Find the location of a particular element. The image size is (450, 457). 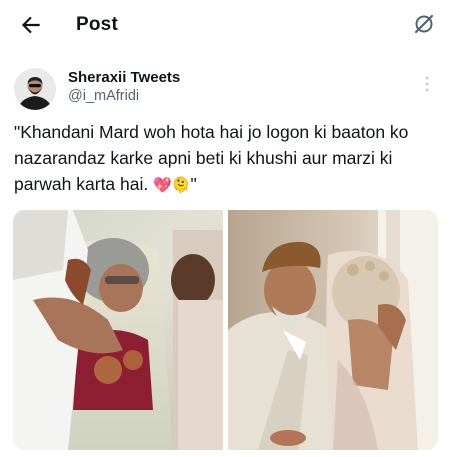

top-bar: Post is located at coordinates (225, 26).